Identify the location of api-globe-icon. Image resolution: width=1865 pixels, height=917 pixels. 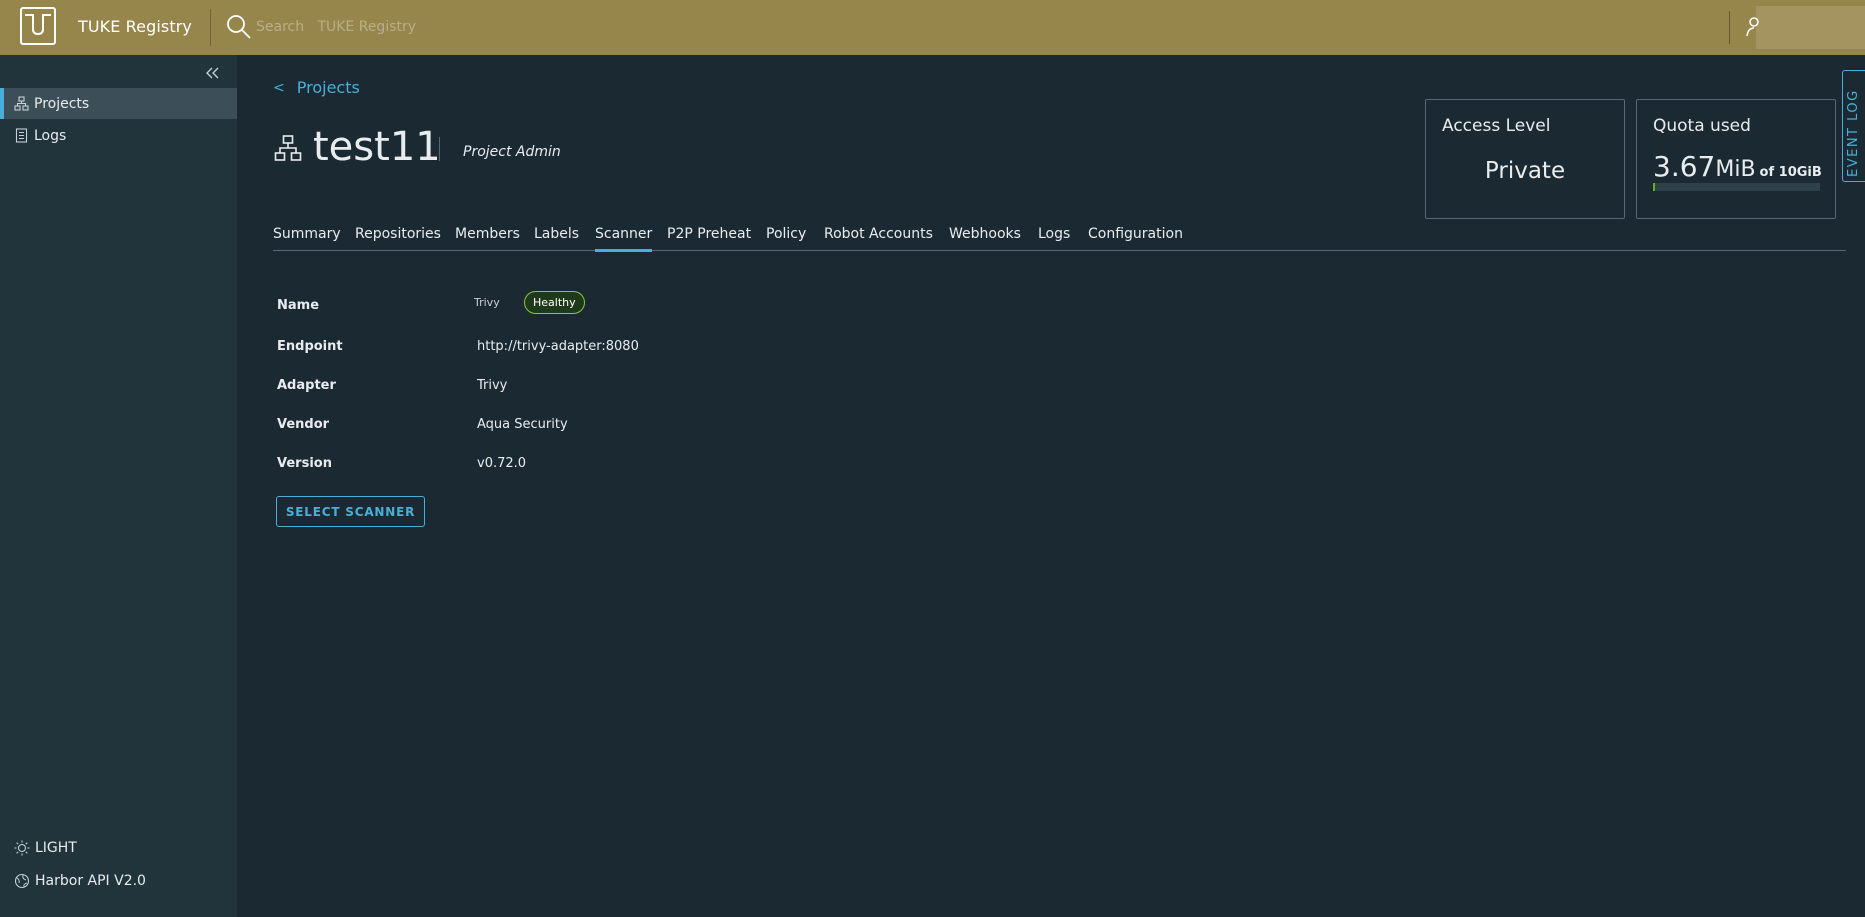
(22, 881).